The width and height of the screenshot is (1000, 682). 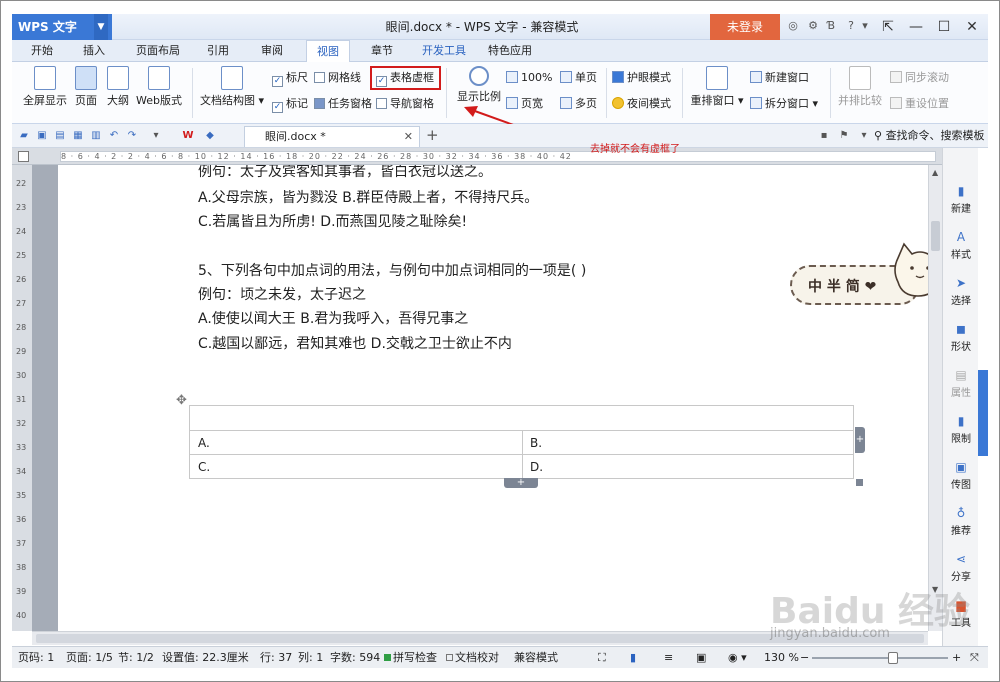 What do you see at coordinates (408, 137) in the screenshot?
I see `close-icon: ✕` at bounding box center [408, 137].